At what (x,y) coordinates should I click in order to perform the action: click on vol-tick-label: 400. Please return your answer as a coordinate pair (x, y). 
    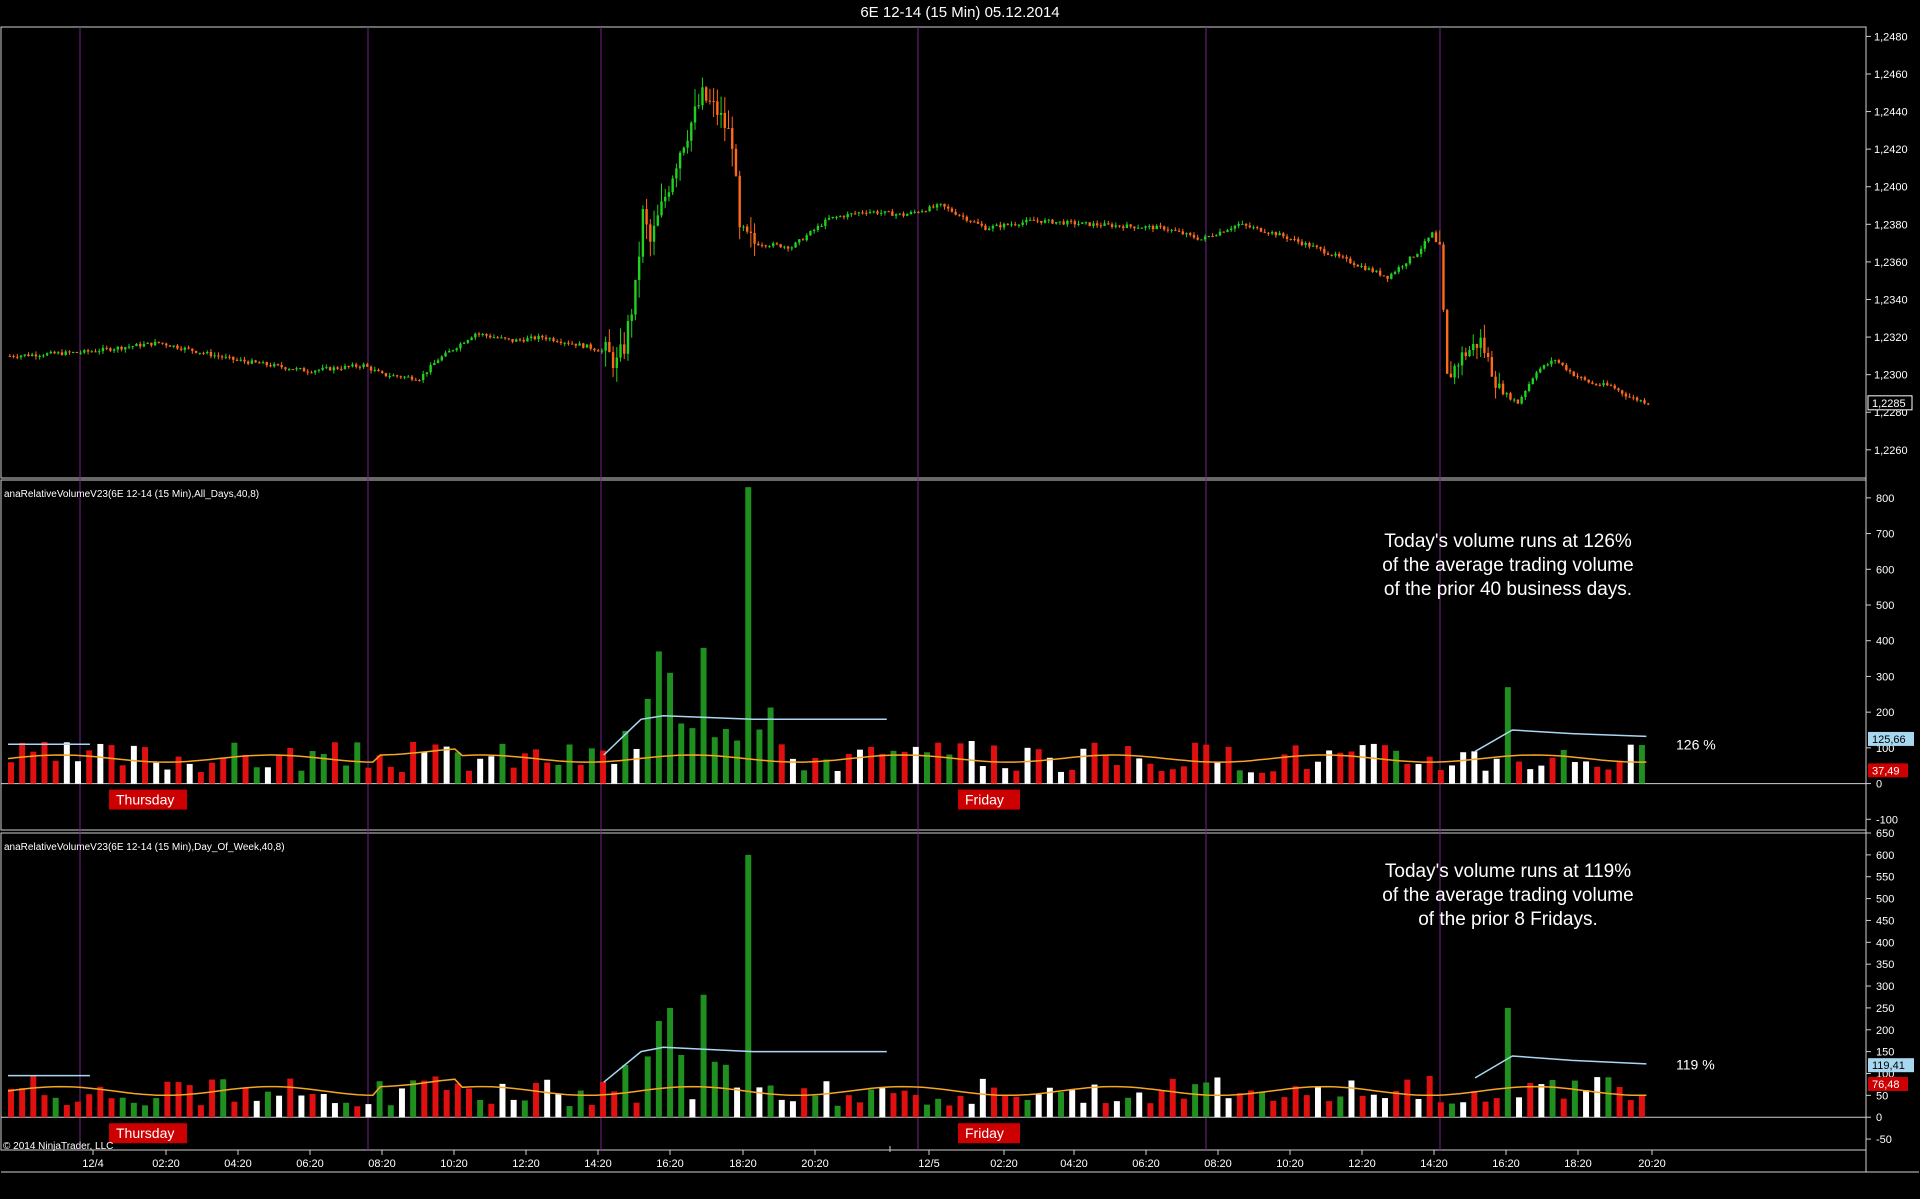
    Looking at the image, I should click on (1885, 642).